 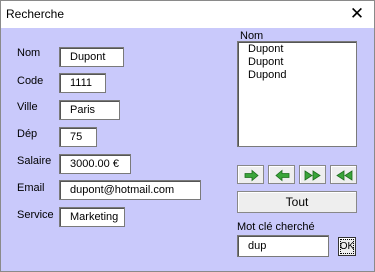 I want to click on previous-button, so click(x=281, y=174).